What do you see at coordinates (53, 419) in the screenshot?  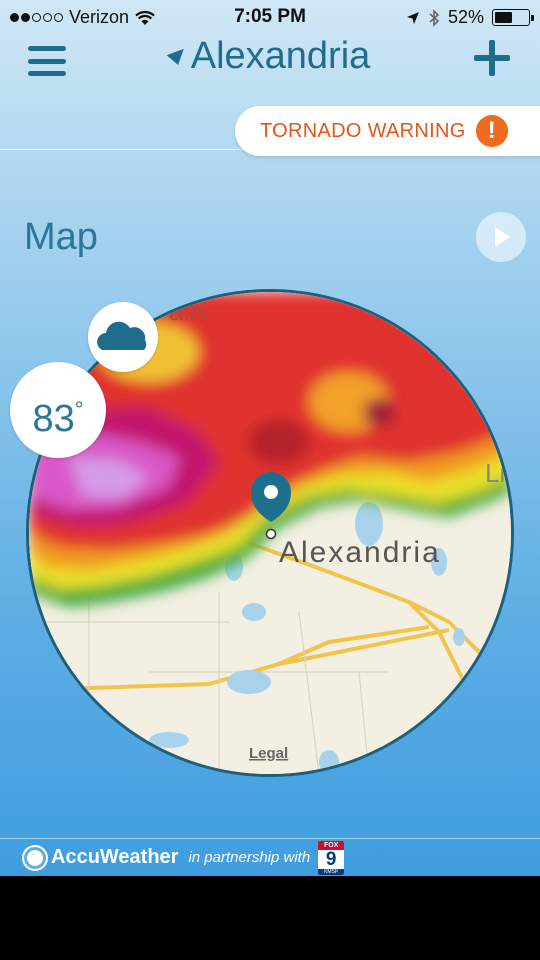 I see `temperature-value: 83` at bounding box center [53, 419].